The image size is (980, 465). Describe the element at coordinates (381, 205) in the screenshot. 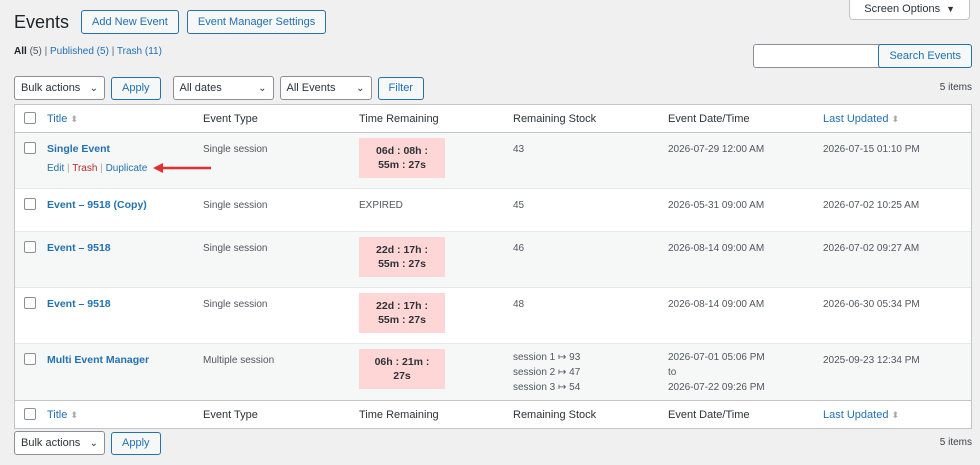

I see `time-remaining-cell: EXPIRED` at that location.